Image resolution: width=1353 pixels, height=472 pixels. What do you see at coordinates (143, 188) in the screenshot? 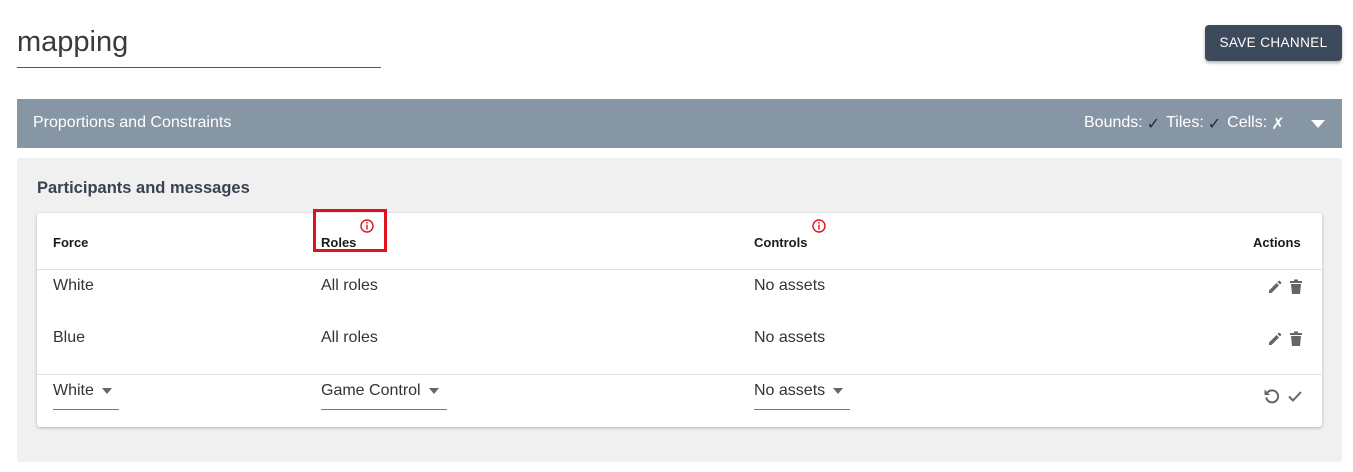
I see `panel-title: Participants and messages` at bounding box center [143, 188].